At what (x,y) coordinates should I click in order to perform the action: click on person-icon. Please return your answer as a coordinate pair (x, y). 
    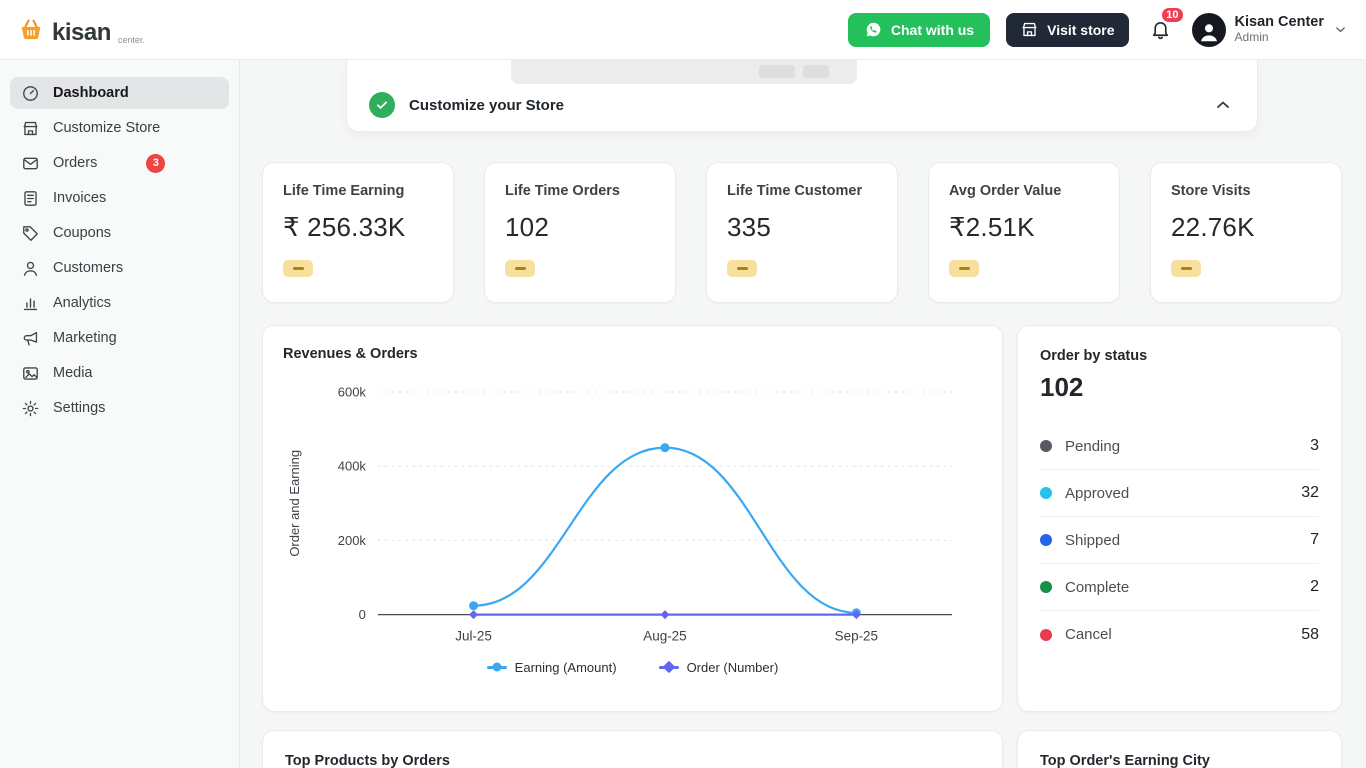
    Looking at the image, I should click on (30, 268).